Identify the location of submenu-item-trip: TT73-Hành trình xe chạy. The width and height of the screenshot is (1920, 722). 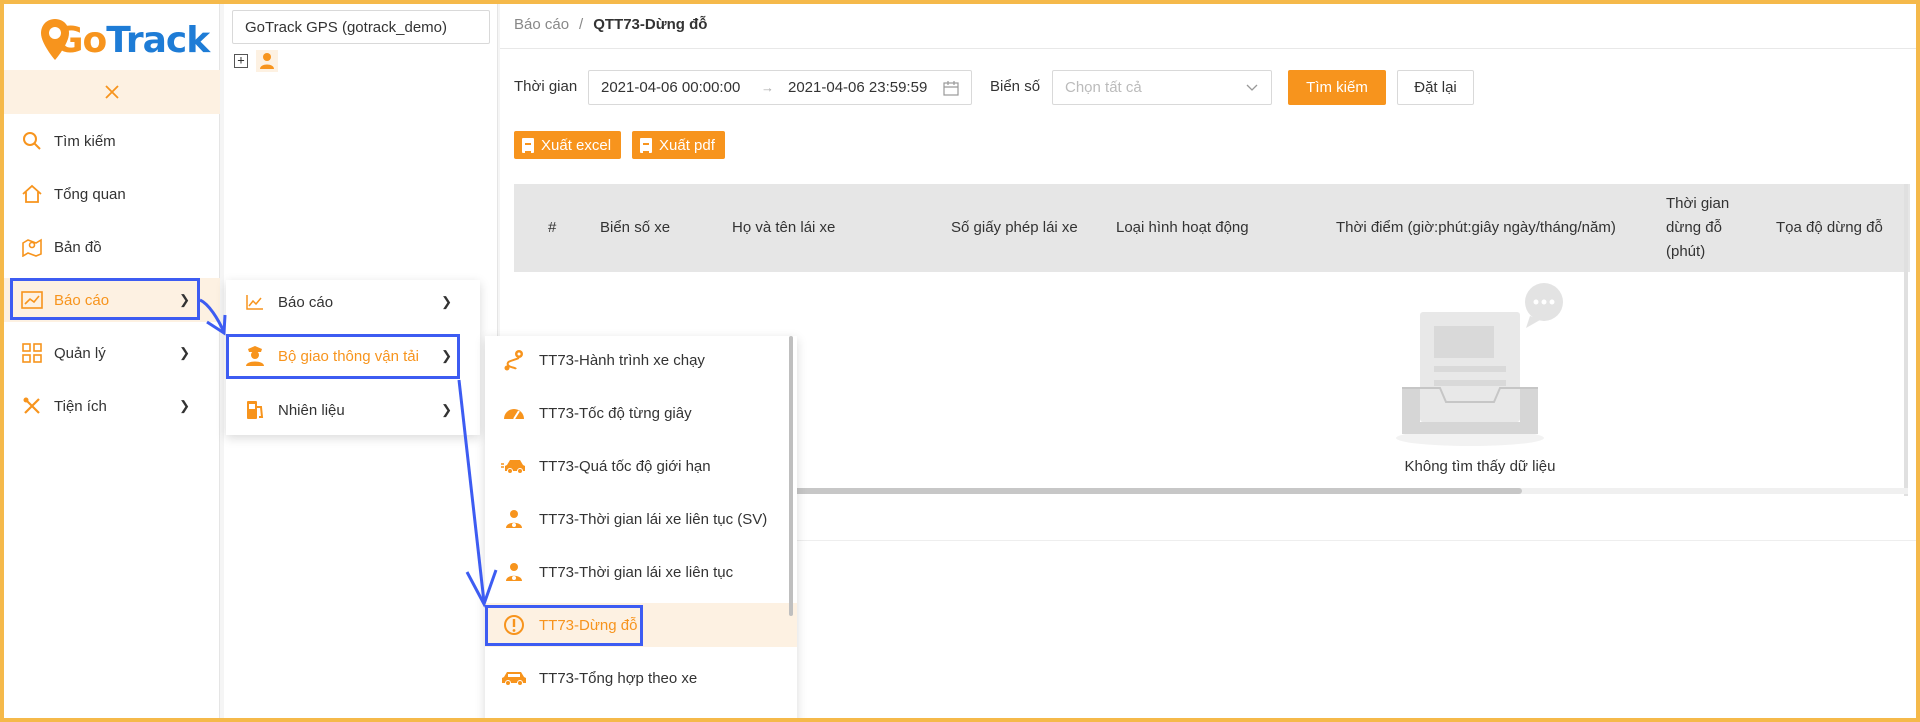
(641, 360).